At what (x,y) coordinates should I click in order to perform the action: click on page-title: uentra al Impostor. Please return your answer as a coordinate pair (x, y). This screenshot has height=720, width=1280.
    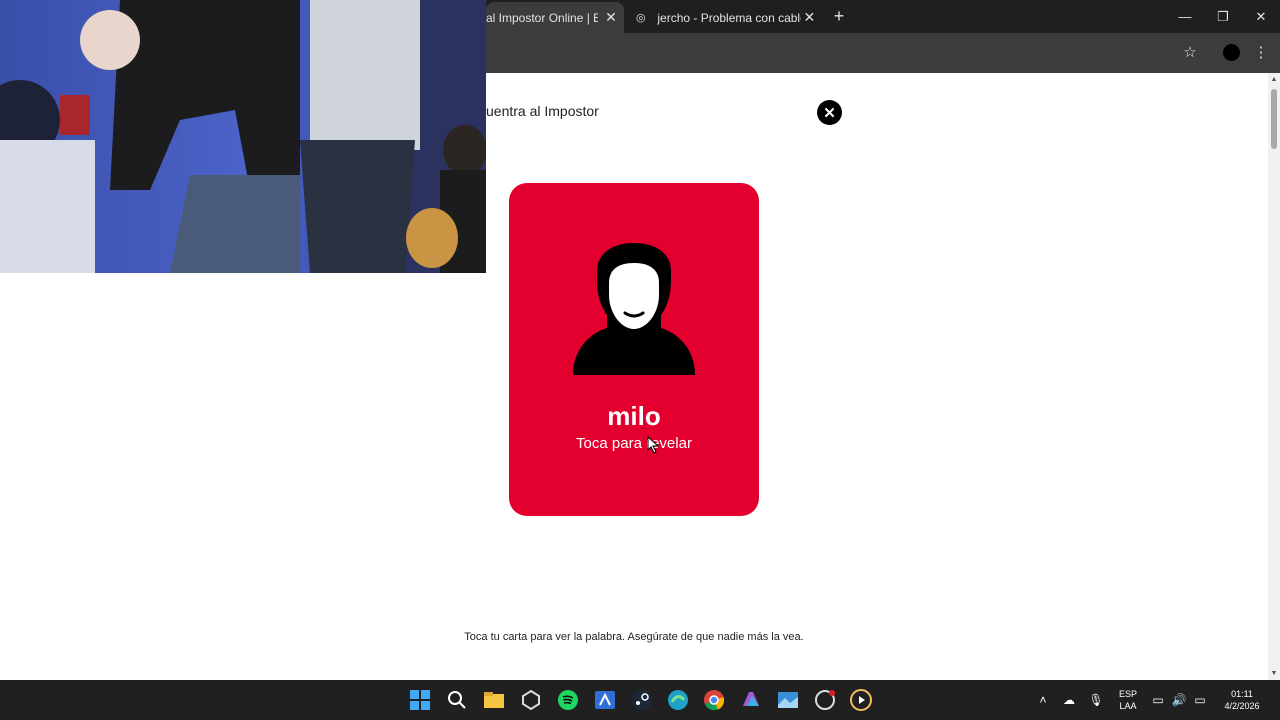
    Looking at the image, I should click on (542, 111).